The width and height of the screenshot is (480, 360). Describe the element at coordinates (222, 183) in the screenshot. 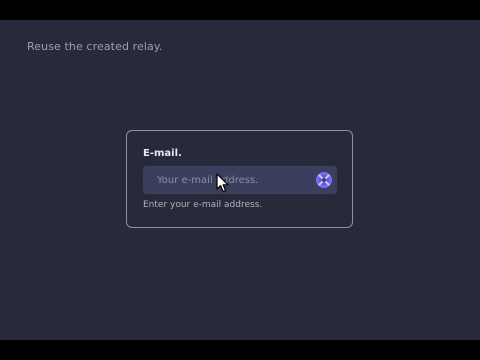

I see `mouse-pointer-icon` at that location.